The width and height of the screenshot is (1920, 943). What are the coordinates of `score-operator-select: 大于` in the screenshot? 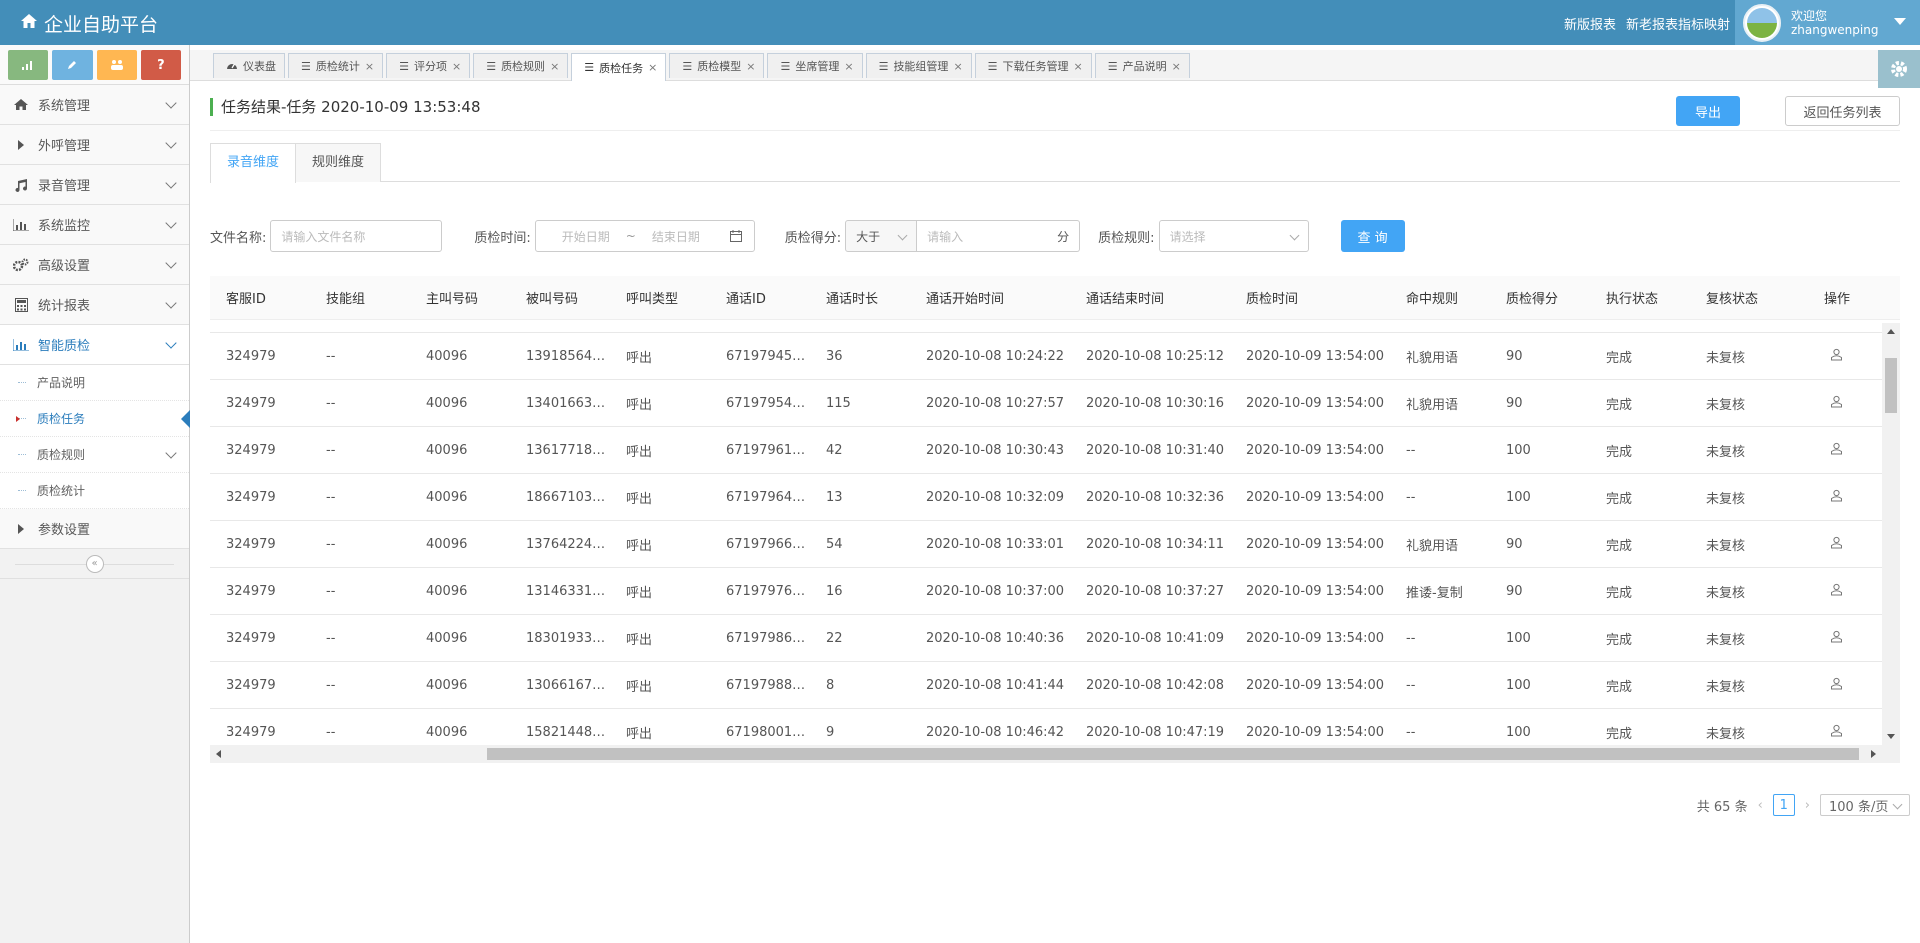 It's located at (881, 236).